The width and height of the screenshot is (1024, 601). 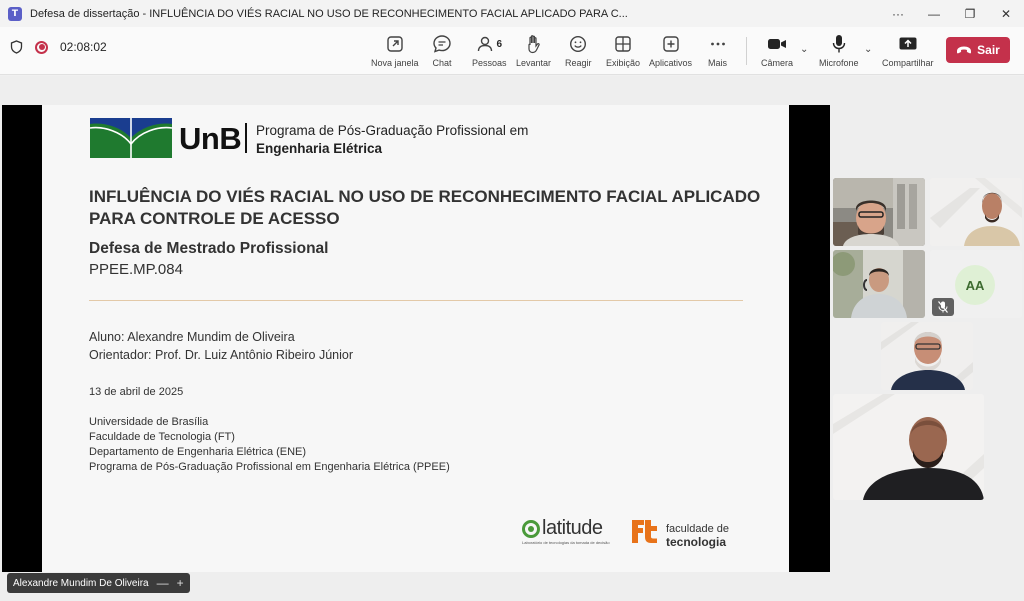 What do you see at coordinates (395, 44) in the screenshot?
I see `pop-out-icon` at bounding box center [395, 44].